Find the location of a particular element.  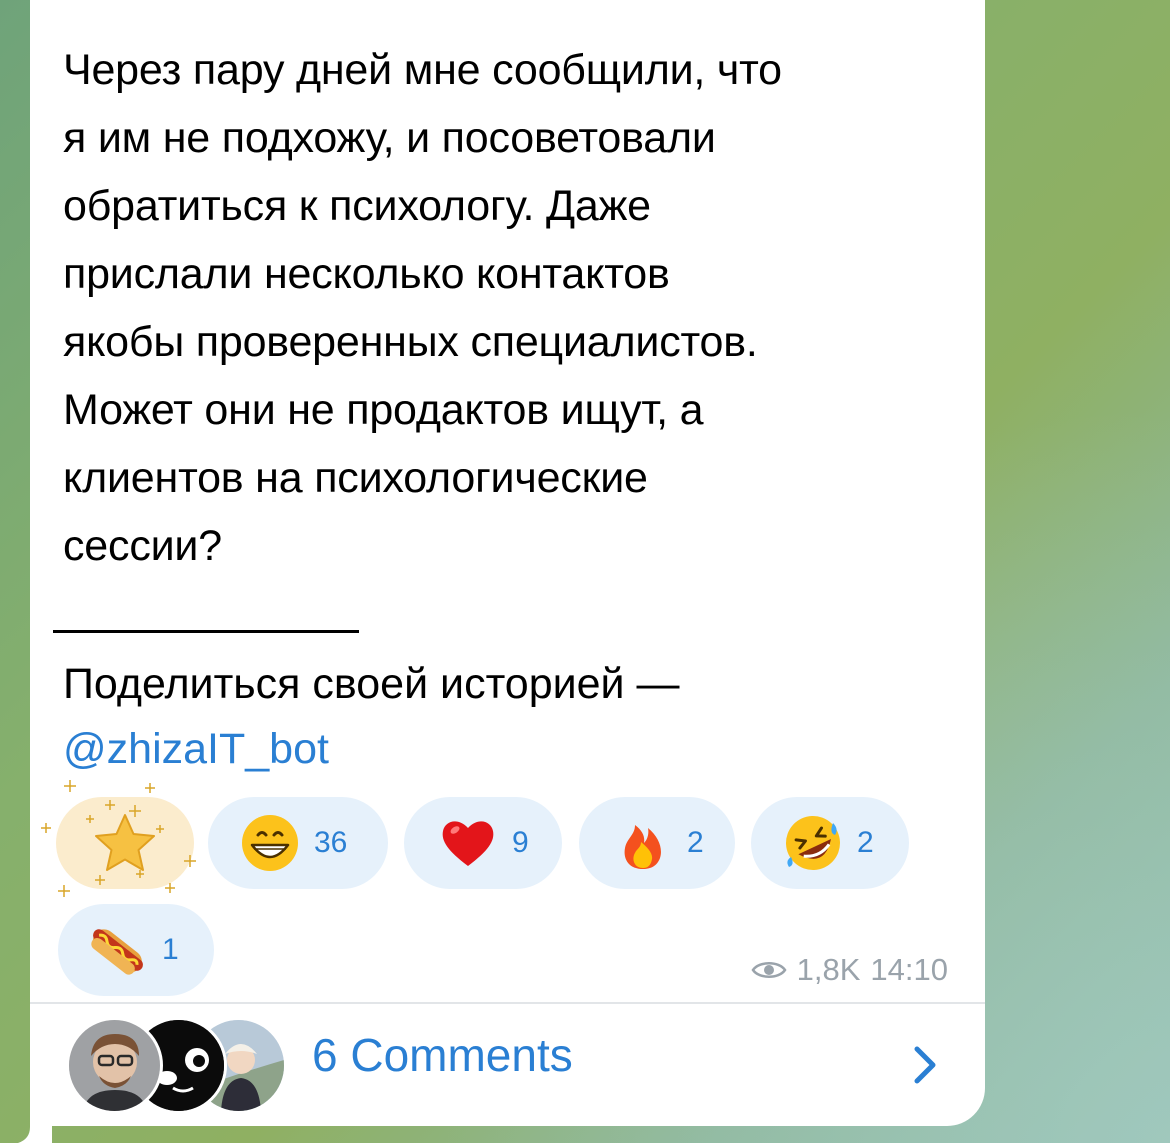

reaction-count: 1 is located at coordinates (170, 949).